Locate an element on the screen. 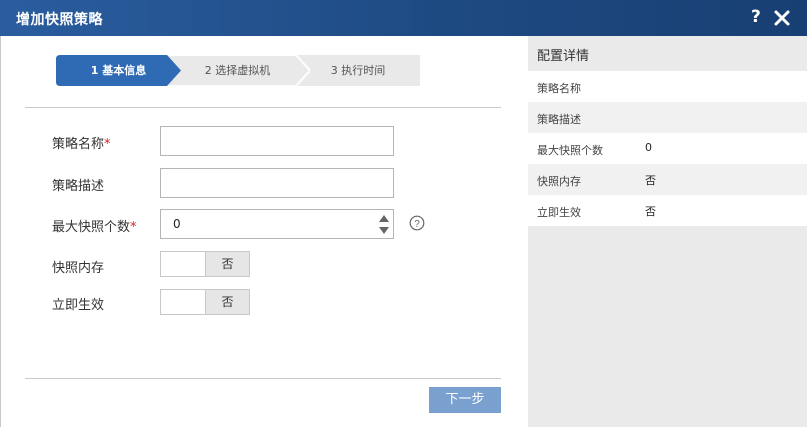  panel-title: 配置详情 is located at coordinates (563, 56).